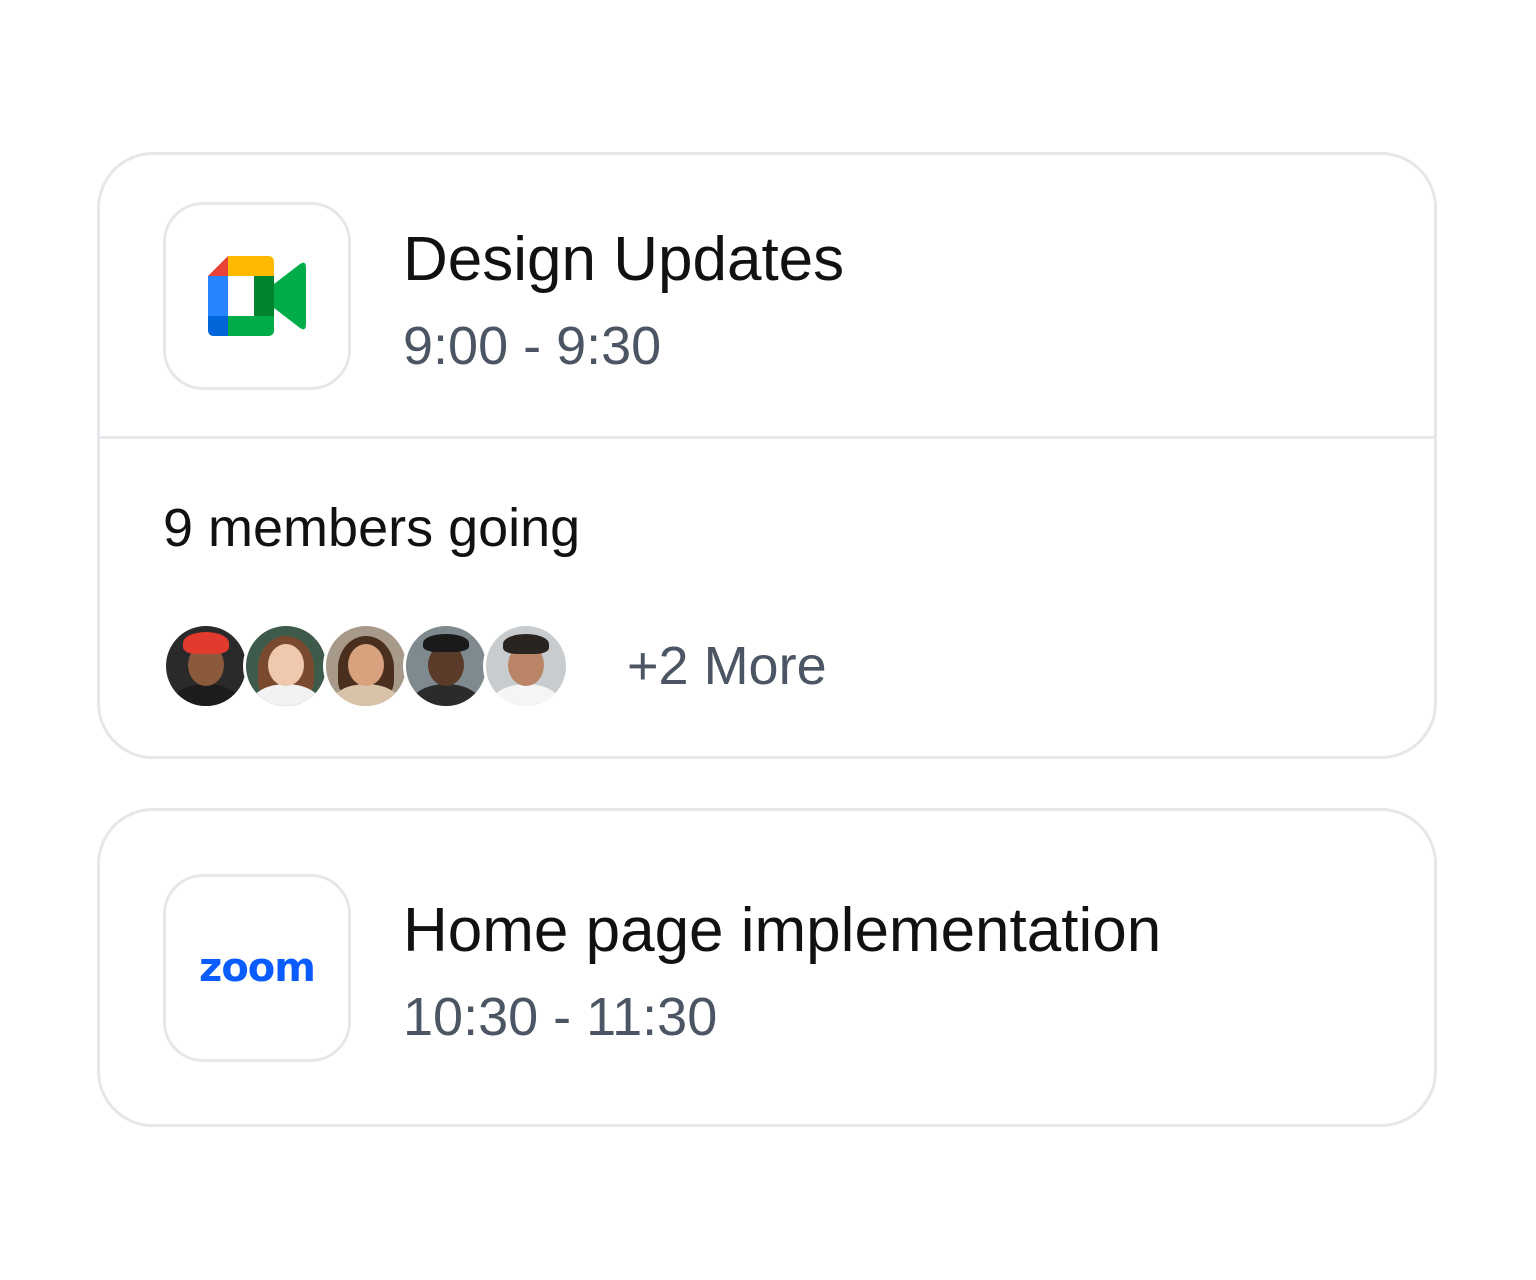  I want to click on zoom-app-tile: zoom, so click(257, 968).